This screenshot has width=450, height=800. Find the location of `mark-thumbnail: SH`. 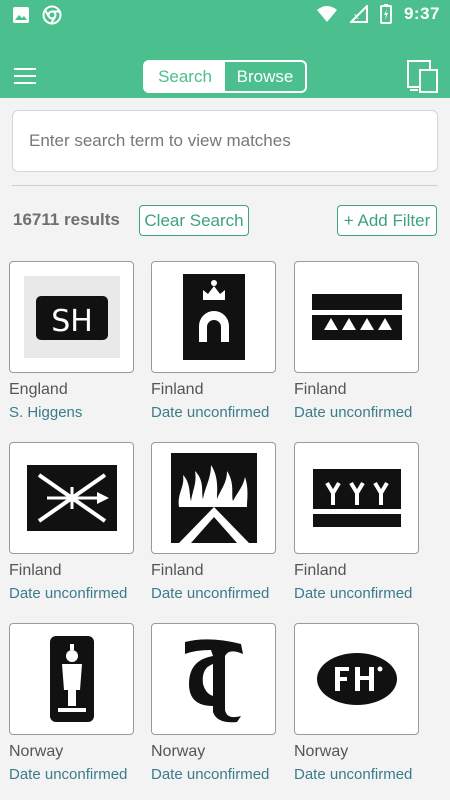

mark-thumbnail: SH is located at coordinates (71, 317).